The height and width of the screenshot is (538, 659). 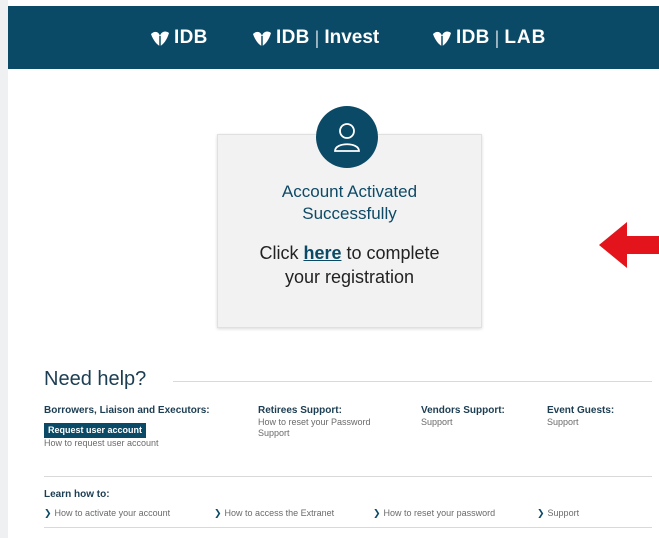 What do you see at coordinates (525, 37) in the screenshot?
I see `idb-lab-sub: LAB` at bounding box center [525, 37].